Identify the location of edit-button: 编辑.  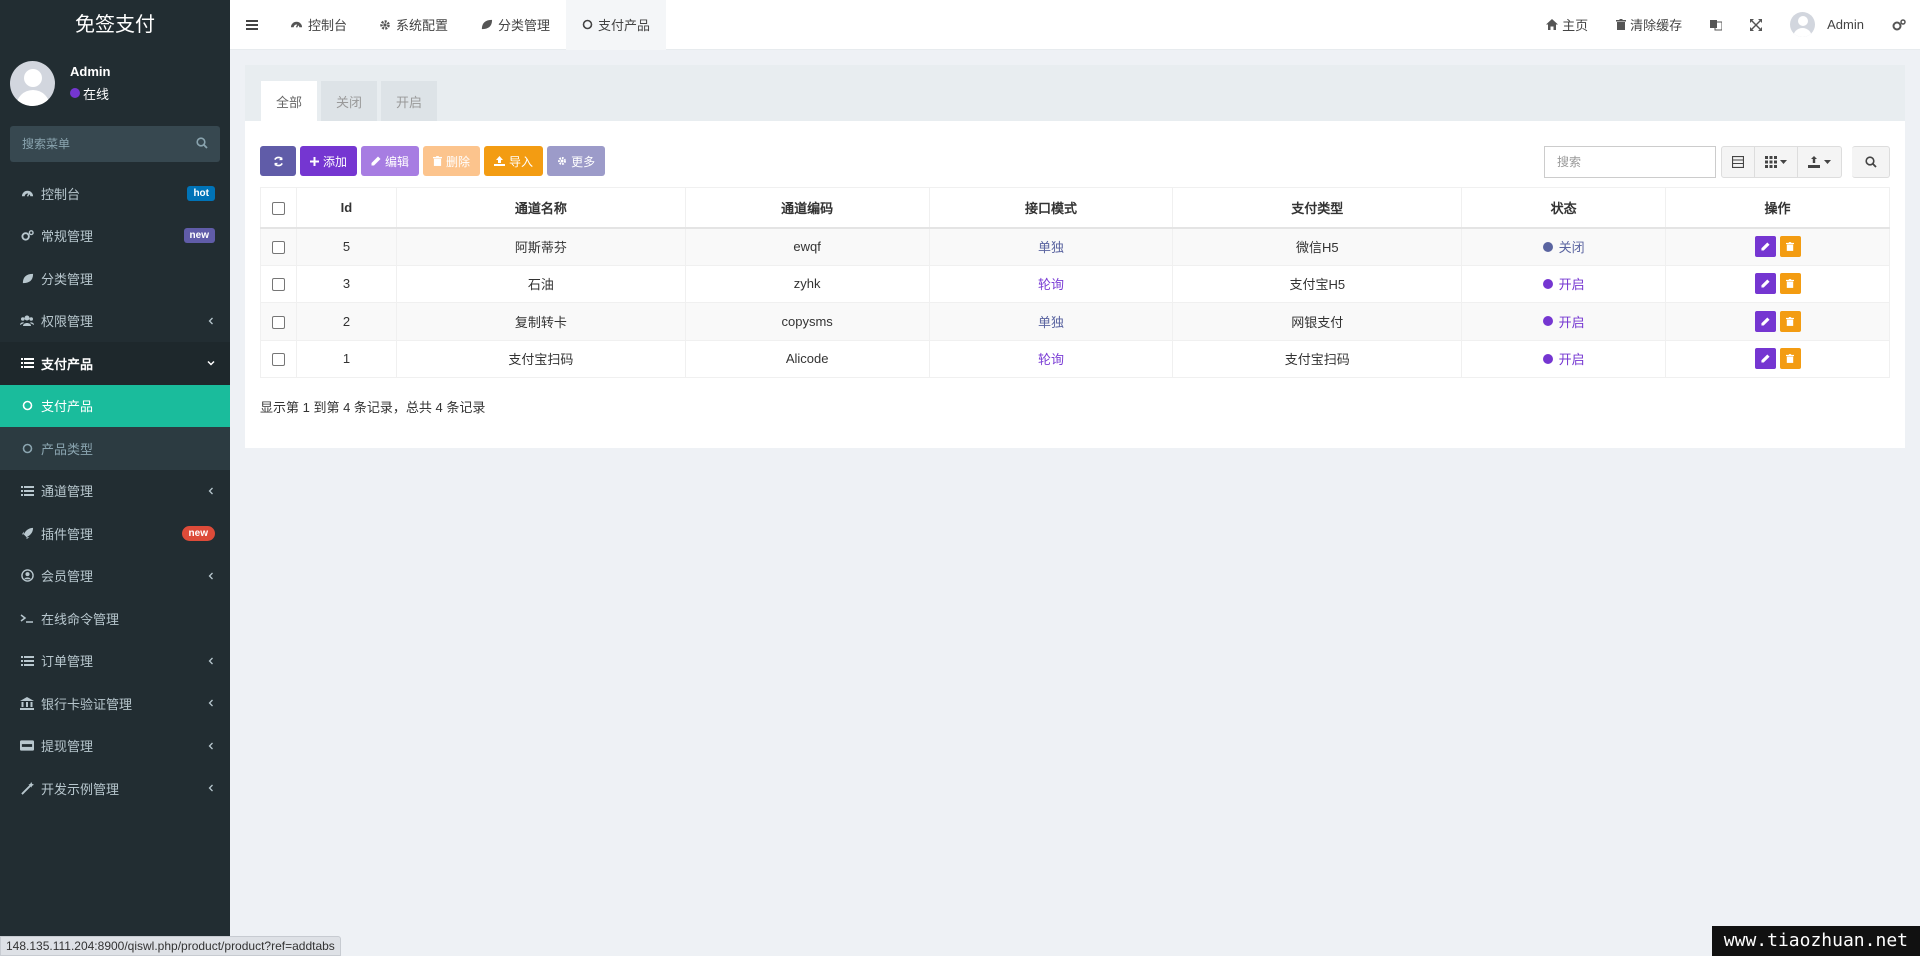
(390, 161).